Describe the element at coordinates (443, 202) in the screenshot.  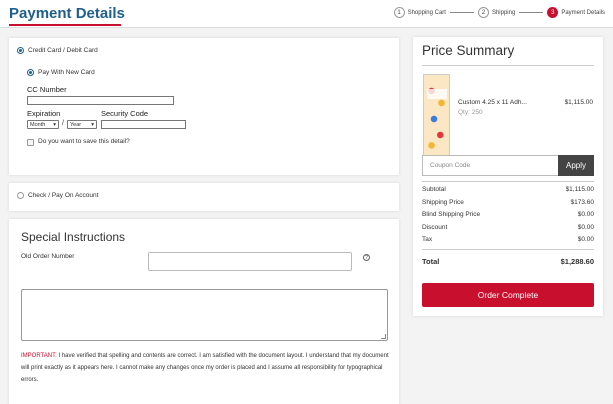
I see `shipping-label: Shipping Price` at that location.